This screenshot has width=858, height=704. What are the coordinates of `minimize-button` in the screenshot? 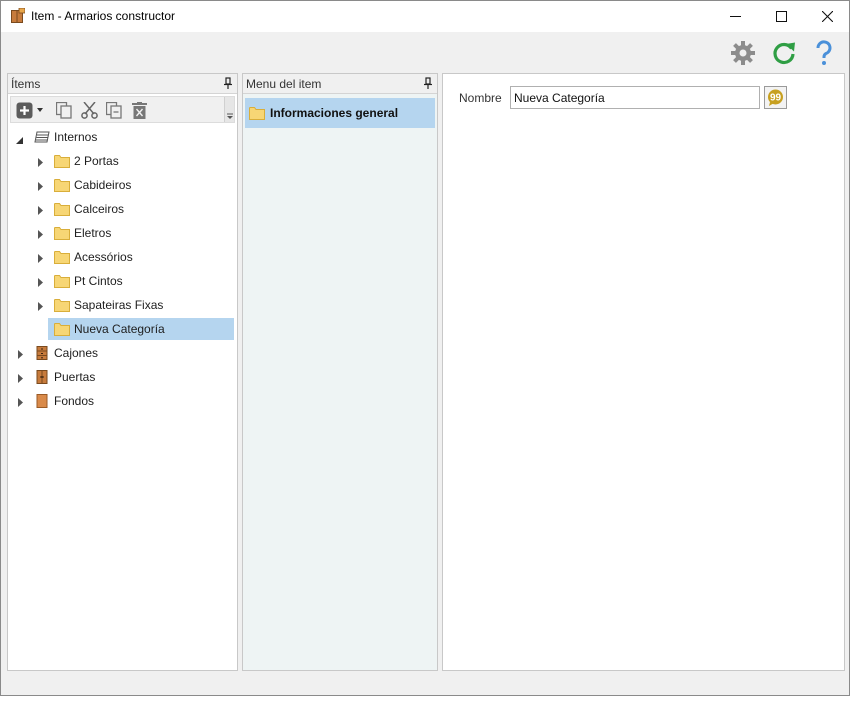 It's located at (735, 16).